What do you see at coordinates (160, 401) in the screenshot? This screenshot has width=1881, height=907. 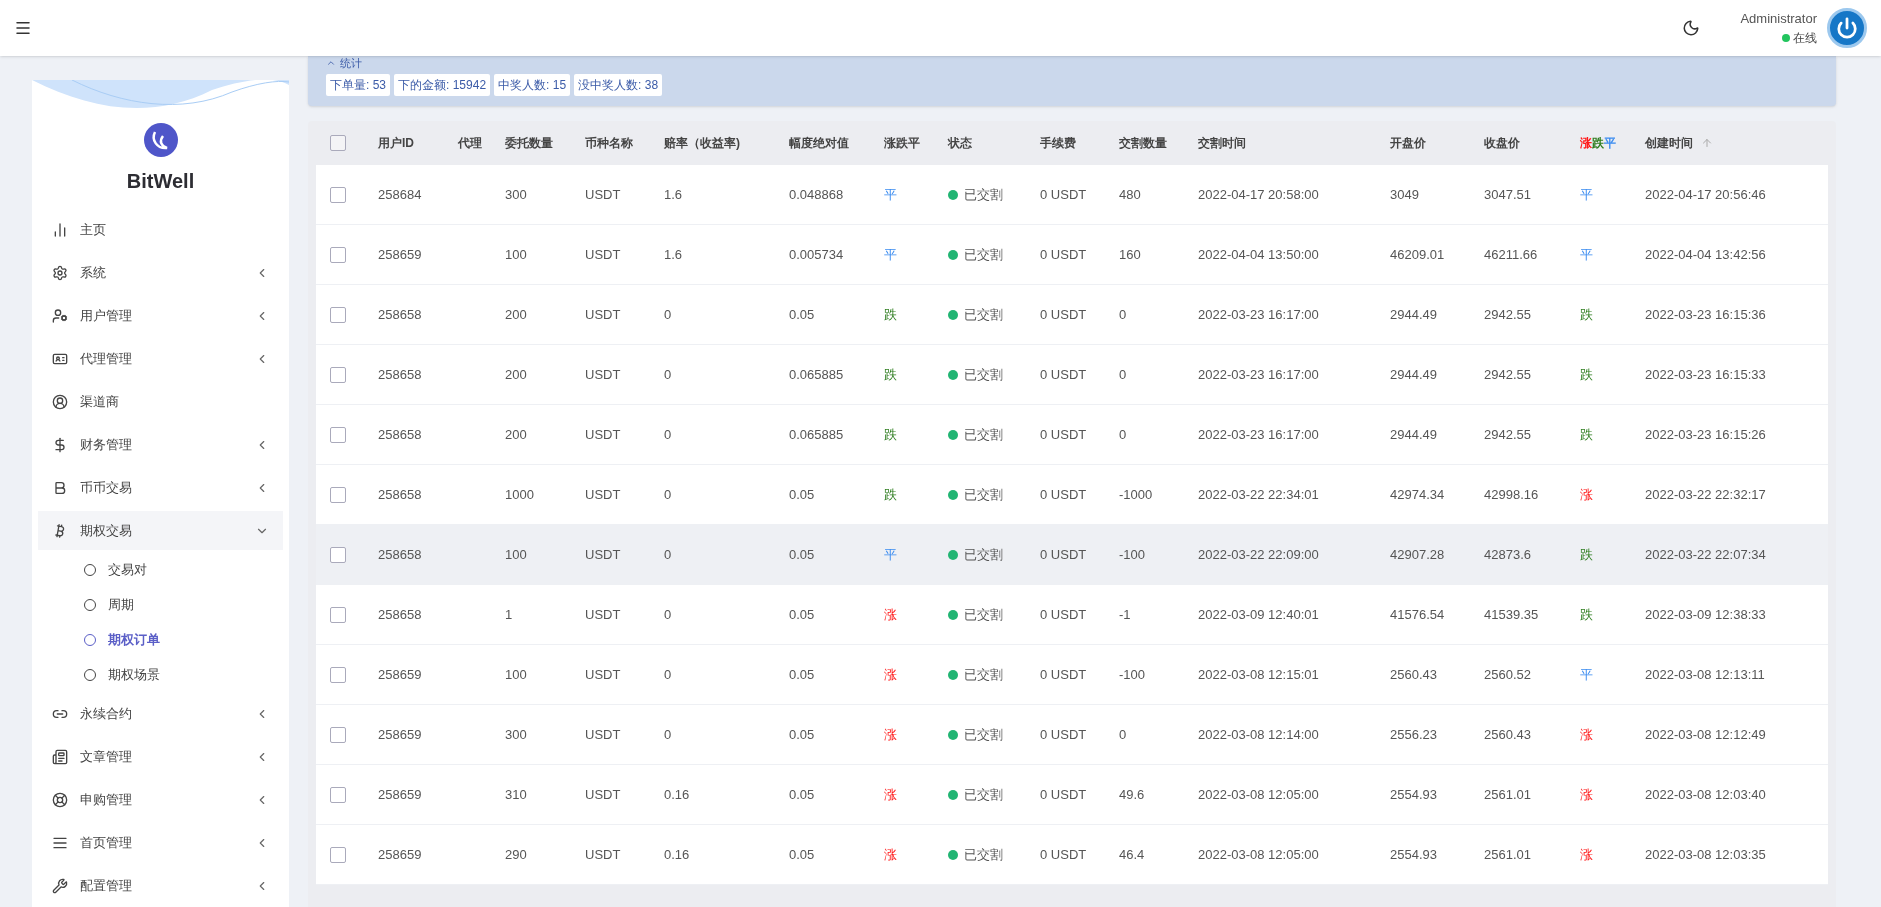 I see `menu-item: 渠道商` at bounding box center [160, 401].